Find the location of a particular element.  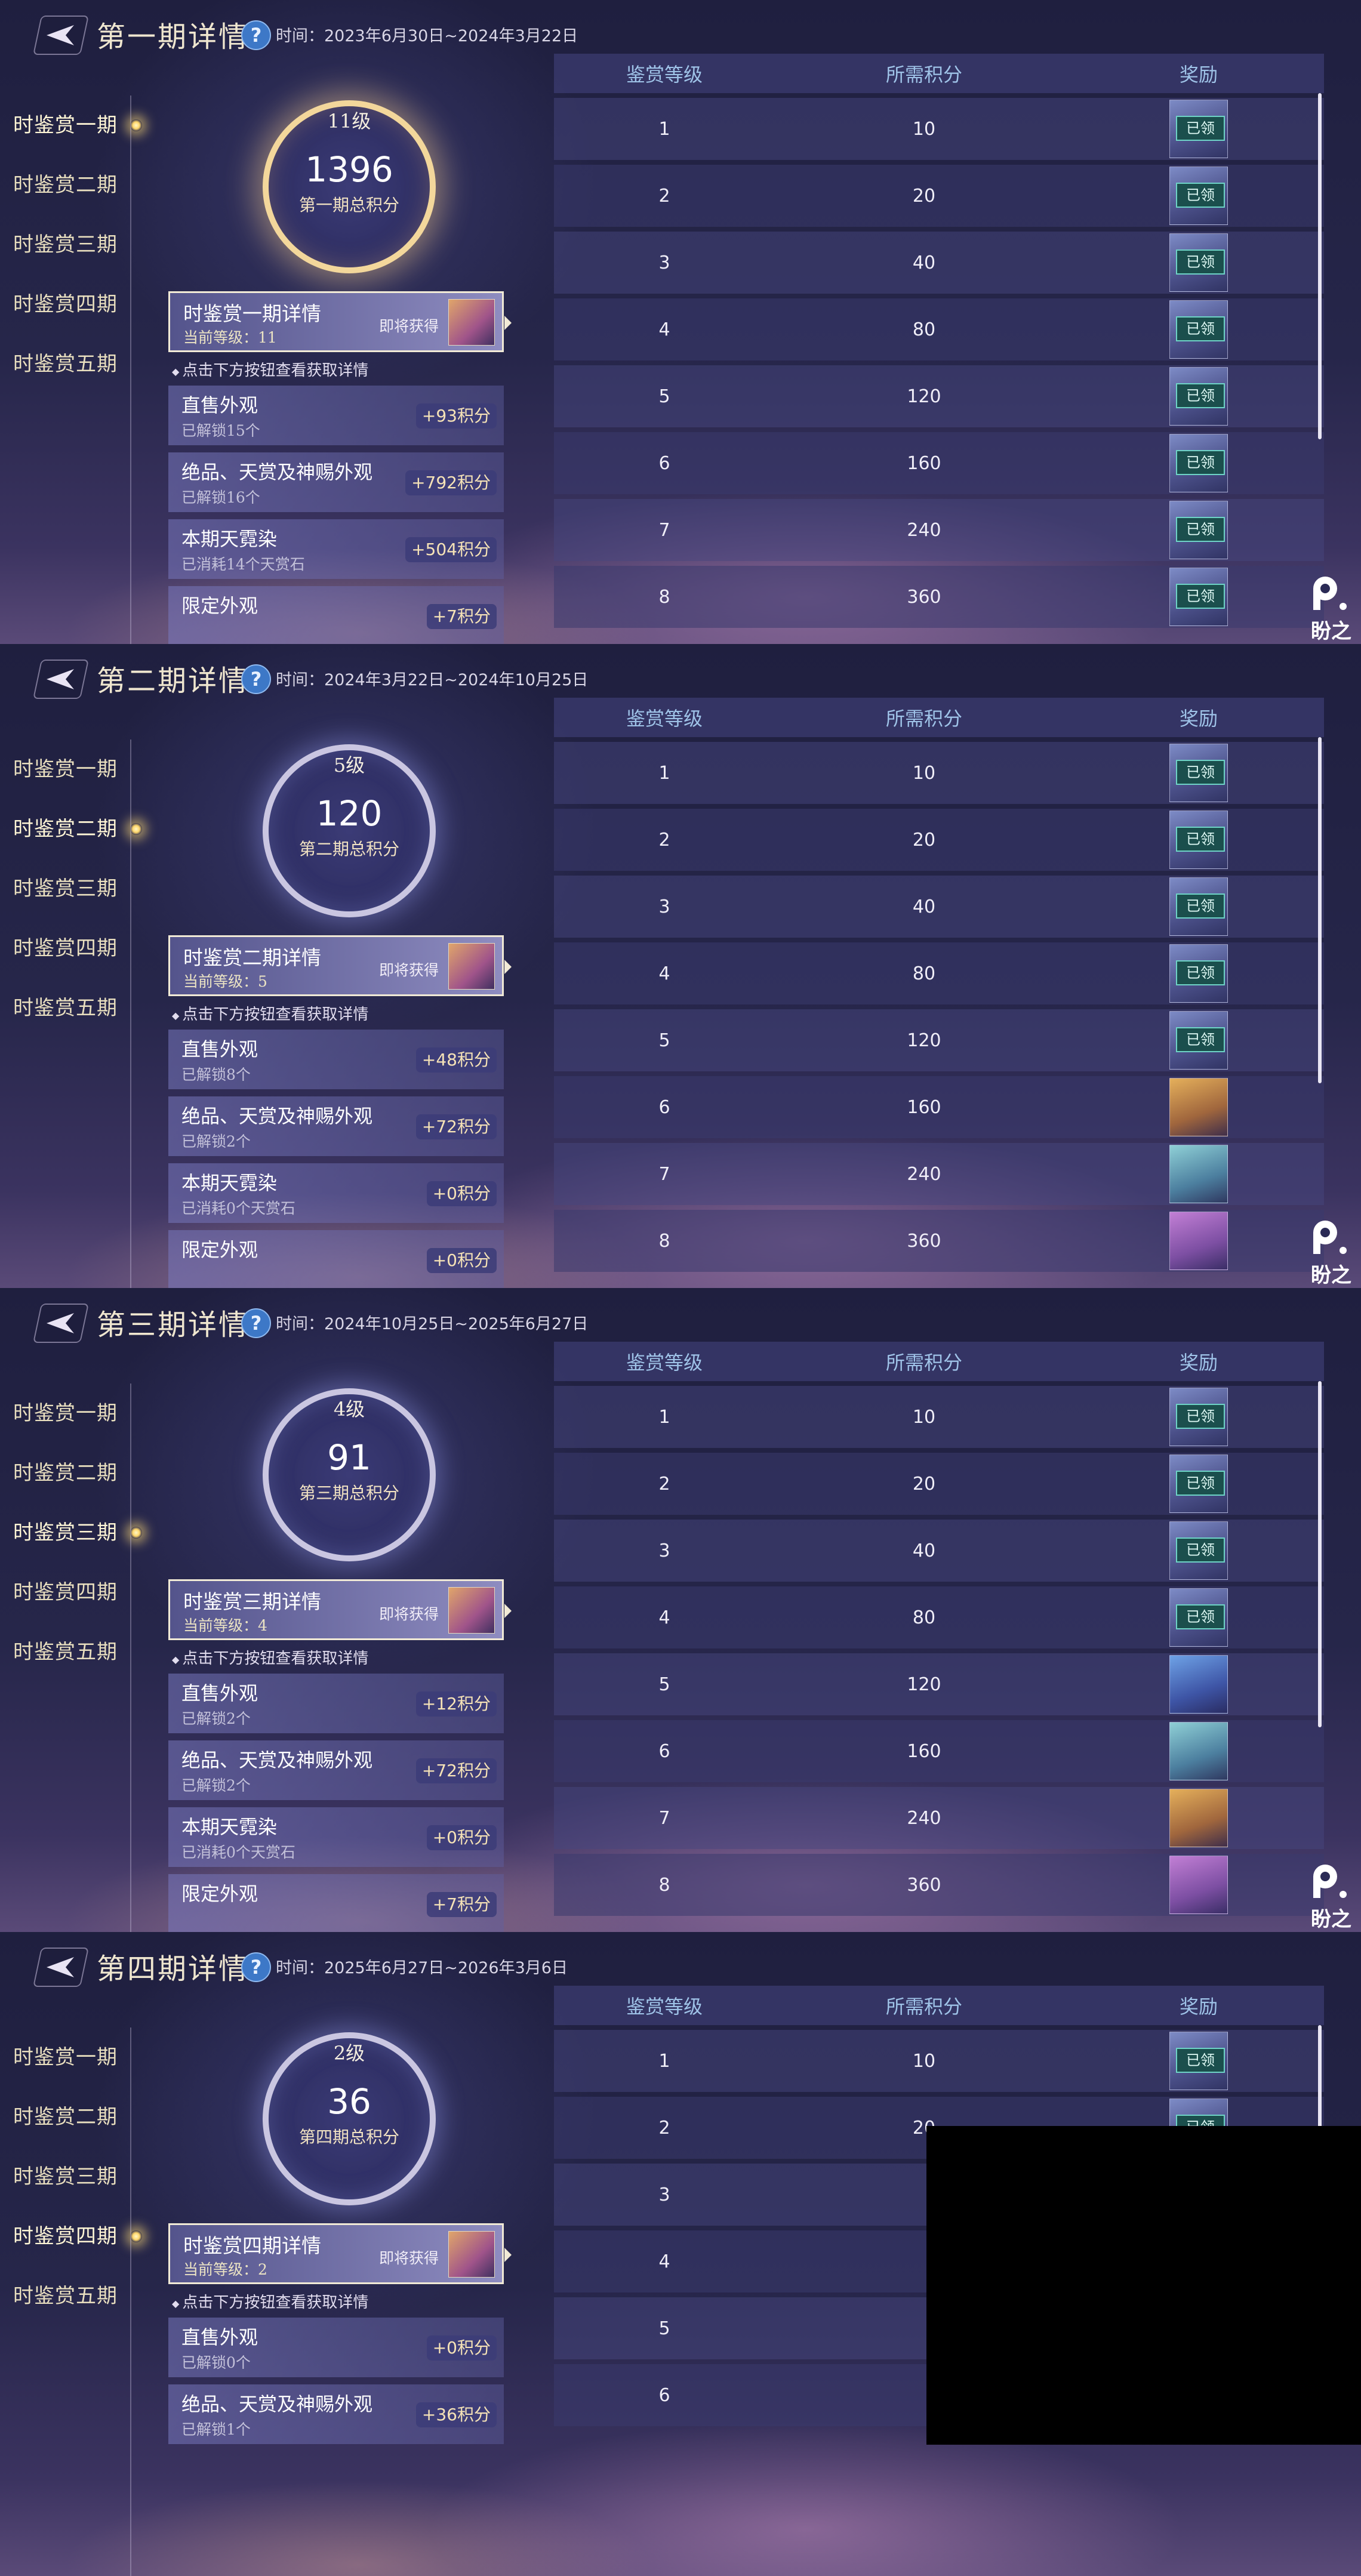

points-source-row: 直售外观 已解锁8个 +48积分 is located at coordinates (336, 1059).